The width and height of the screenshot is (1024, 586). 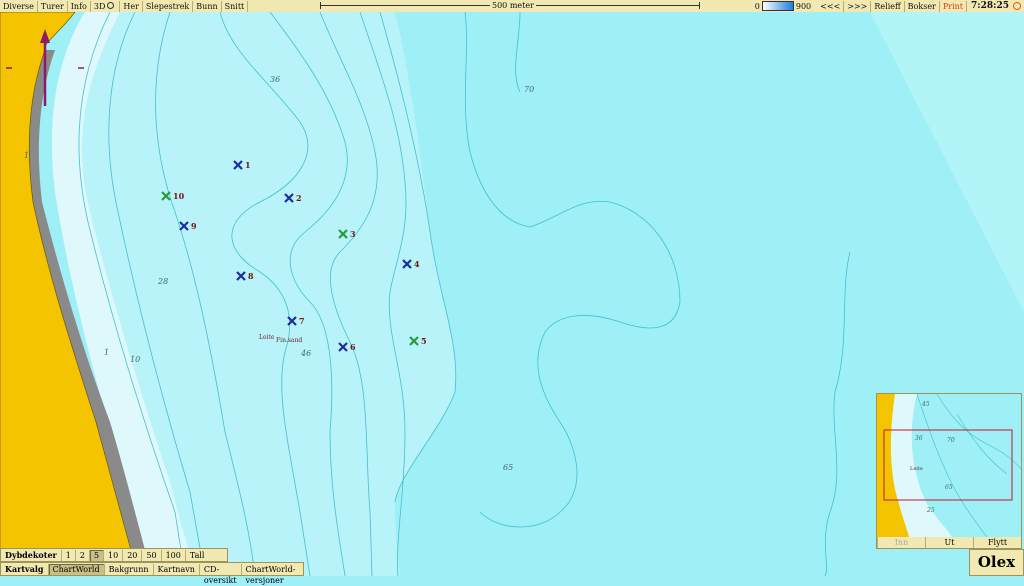 What do you see at coordinates (196, 555) in the screenshot?
I see `dybdekoter-option: Tall` at bounding box center [196, 555].